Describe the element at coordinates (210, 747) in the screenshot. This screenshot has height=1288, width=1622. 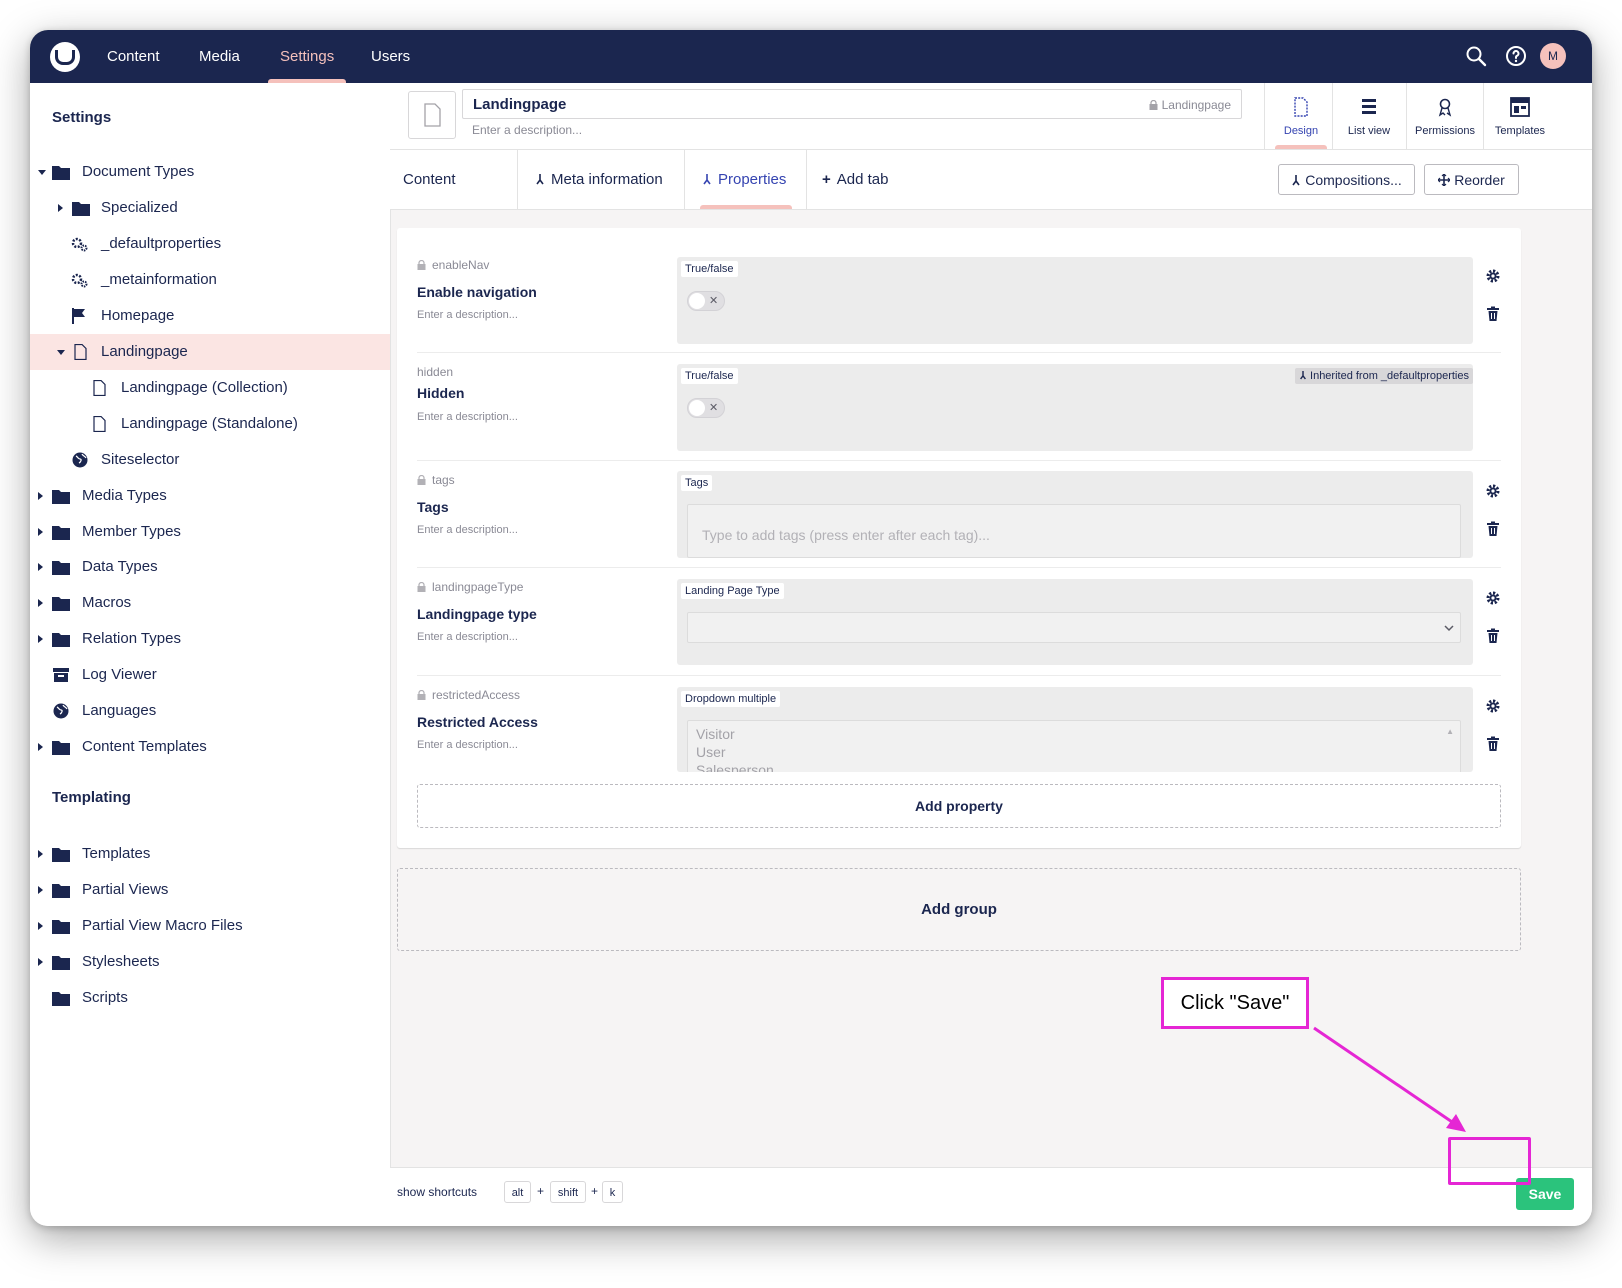
I see `tree-item-content-templates: Content Templates` at that location.